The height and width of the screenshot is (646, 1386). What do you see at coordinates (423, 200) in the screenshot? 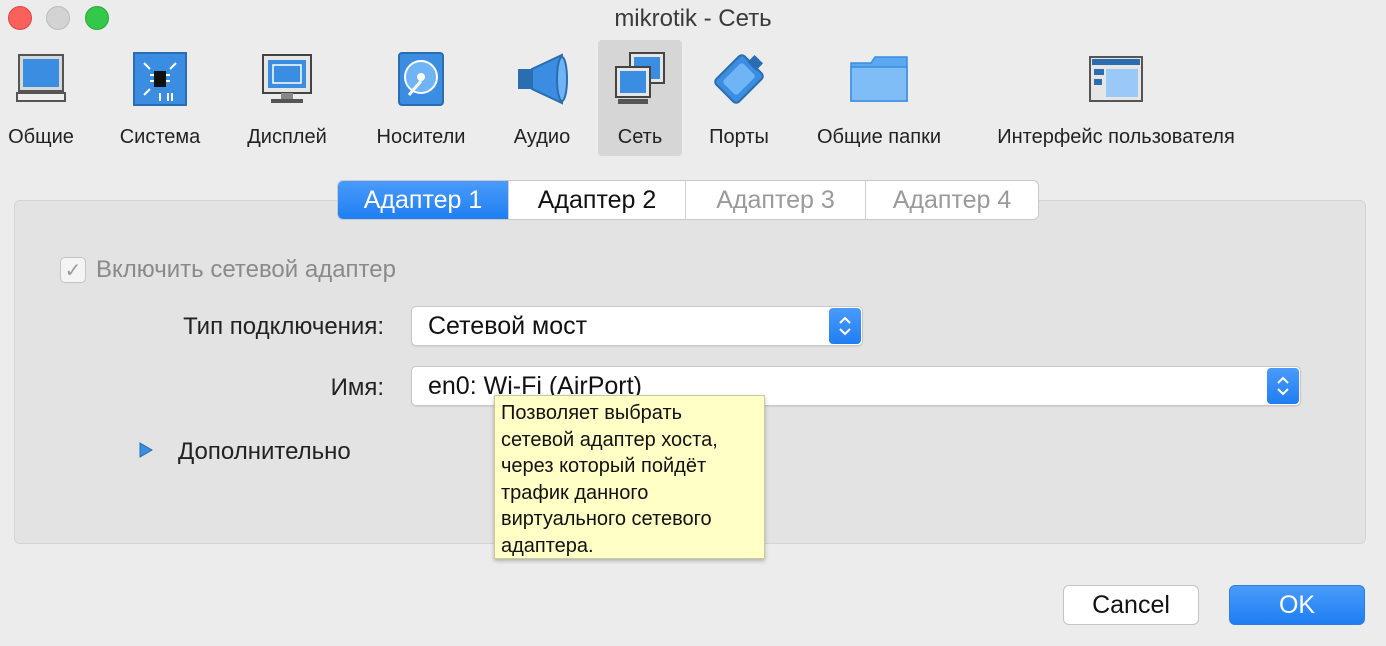
I see `tab-adapter-1: Адаптер 1` at bounding box center [423, 200].